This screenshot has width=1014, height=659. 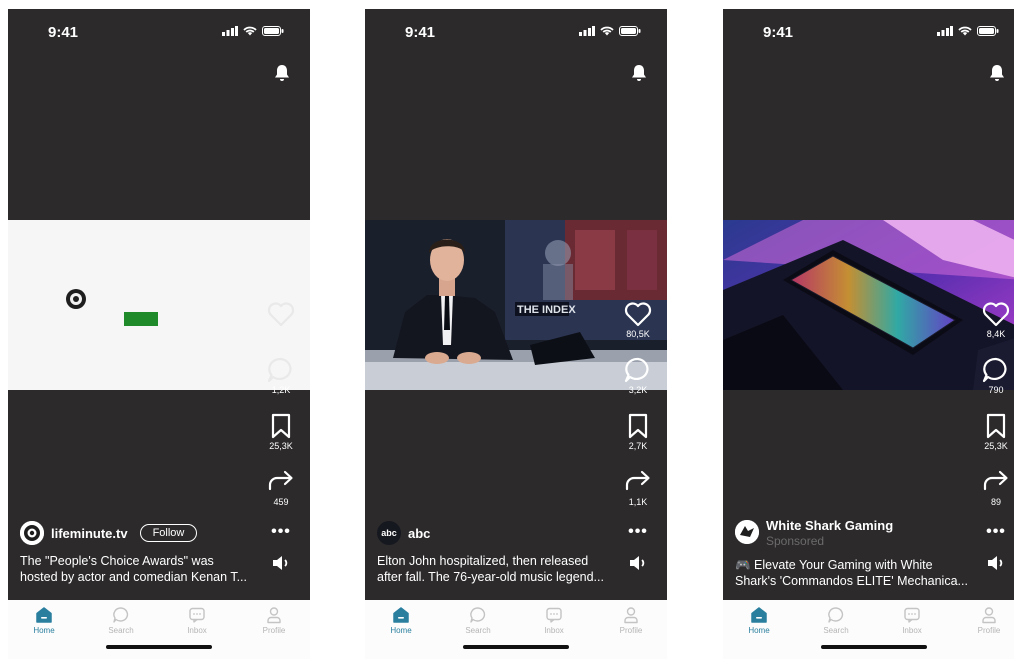 What do you see at coordinates (868, 629) in the screenshot?
I see `bottom-nav: Home Search Inbox Profile` at bounding box center [868, 629].